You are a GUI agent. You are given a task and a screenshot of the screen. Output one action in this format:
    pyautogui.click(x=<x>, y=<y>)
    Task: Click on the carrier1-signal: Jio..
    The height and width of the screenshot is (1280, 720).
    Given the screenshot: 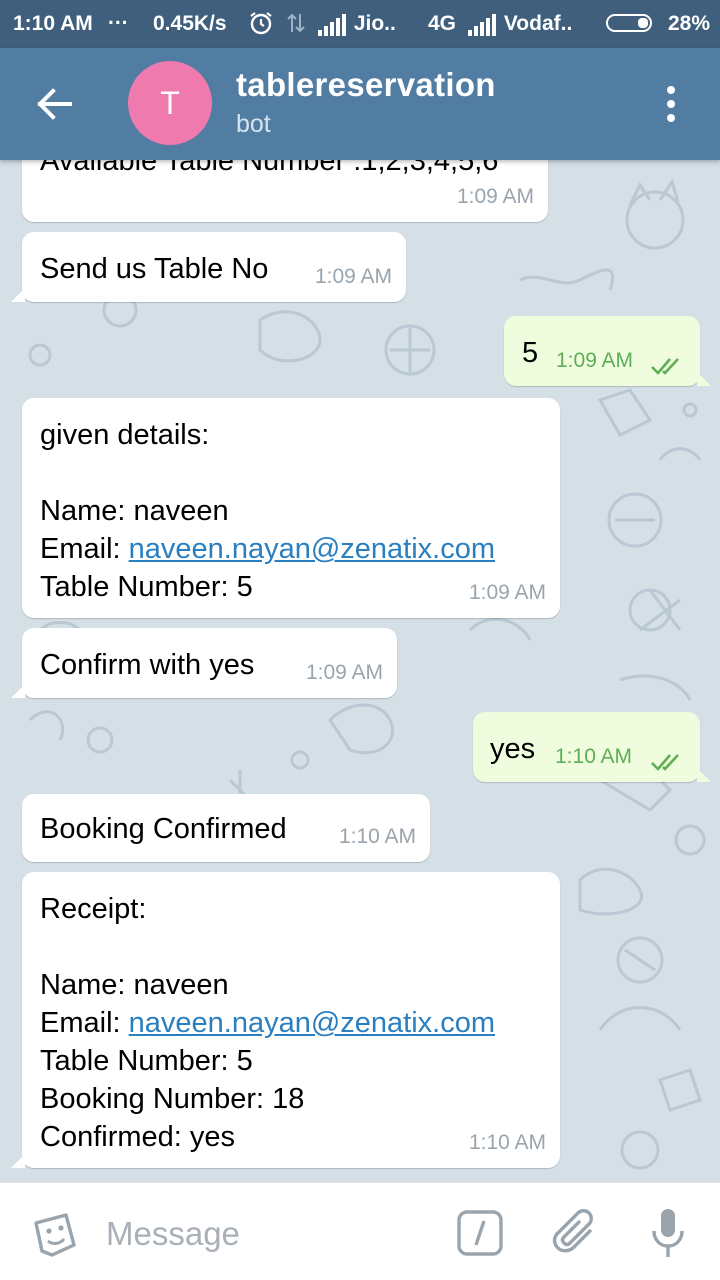 What is the action you would take?
    pyautogui.click(x=357, y=24)
    